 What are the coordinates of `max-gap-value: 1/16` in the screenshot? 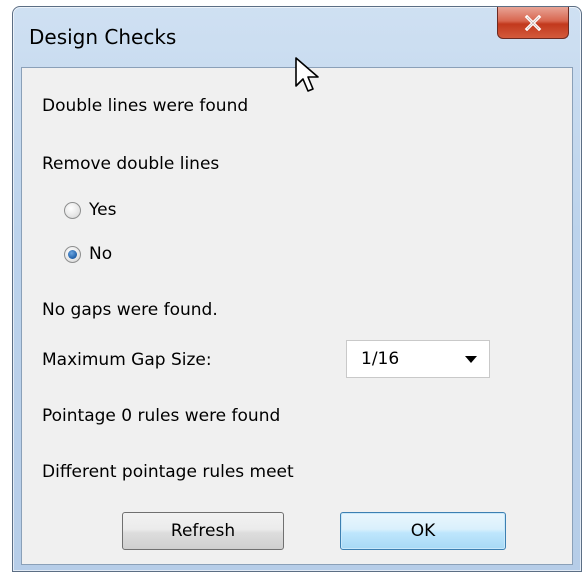 It's located at (380, 359).